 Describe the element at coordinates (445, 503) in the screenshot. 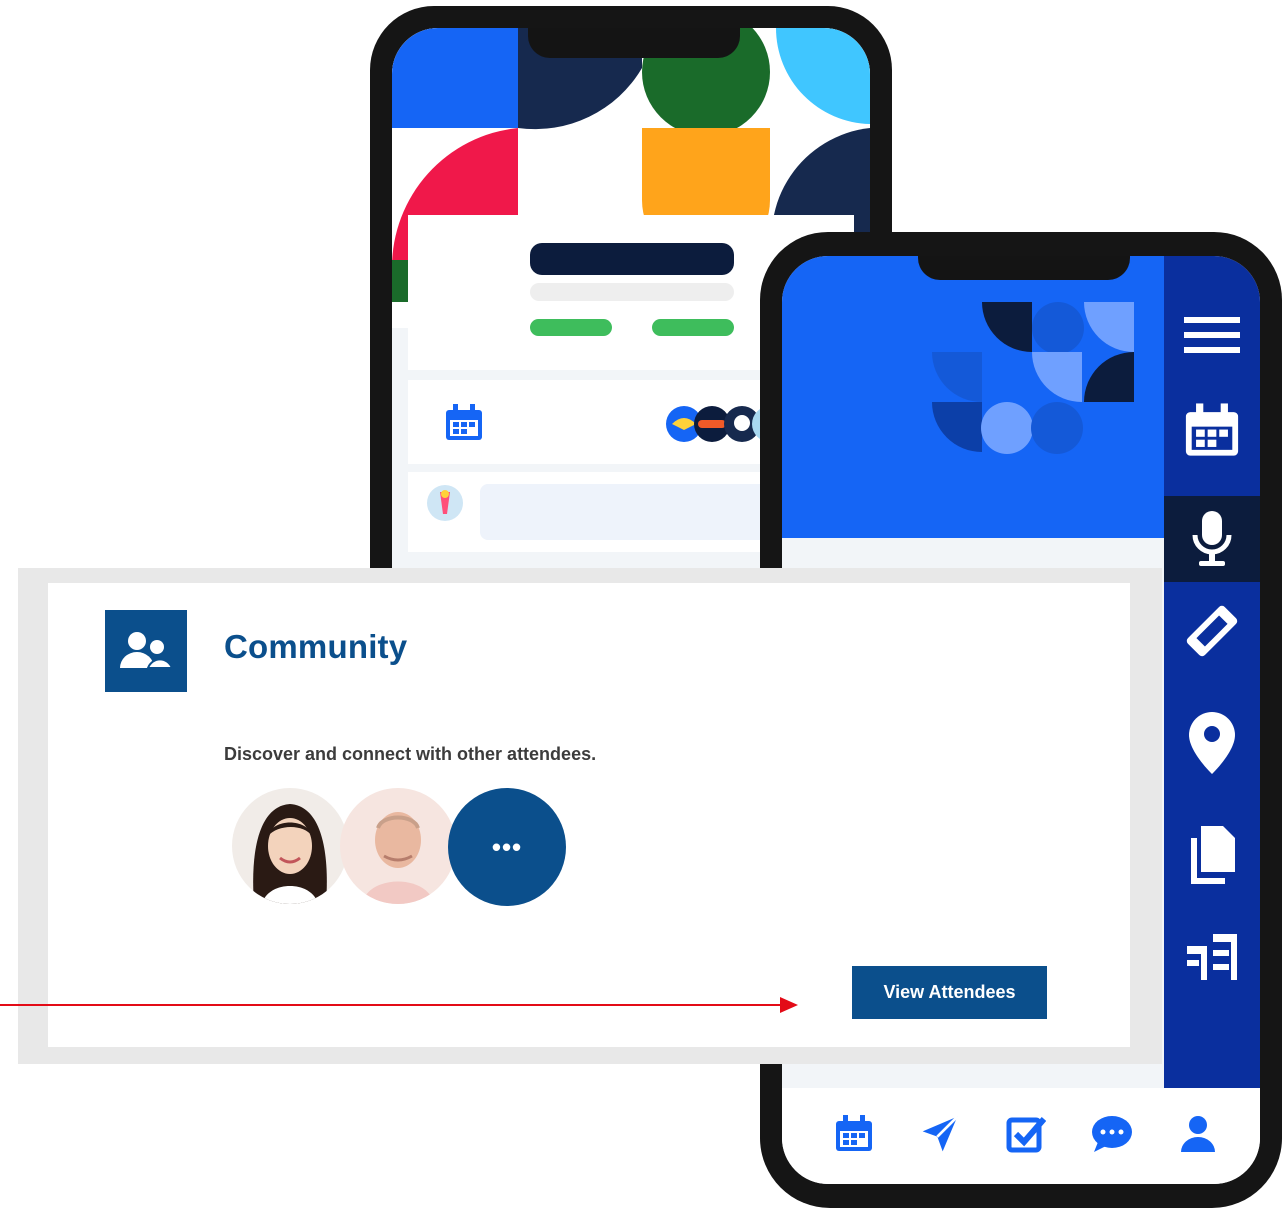

I see `user-avatar` at that location.